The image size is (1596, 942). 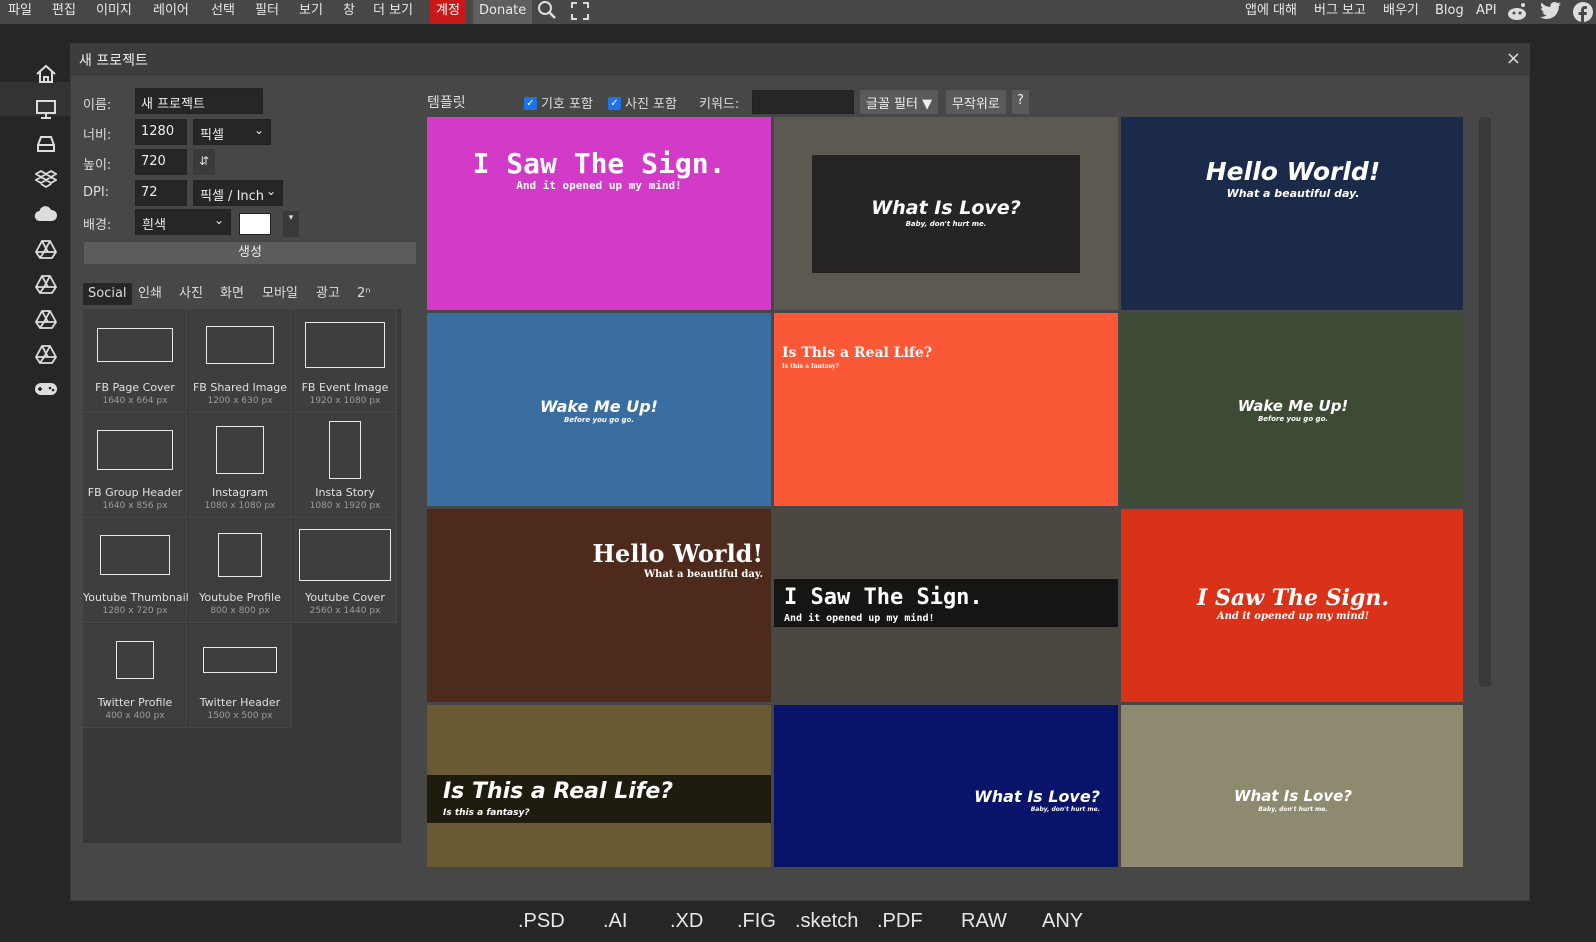 I want to click on donate-button: Donate, so click(x=503, y=12).